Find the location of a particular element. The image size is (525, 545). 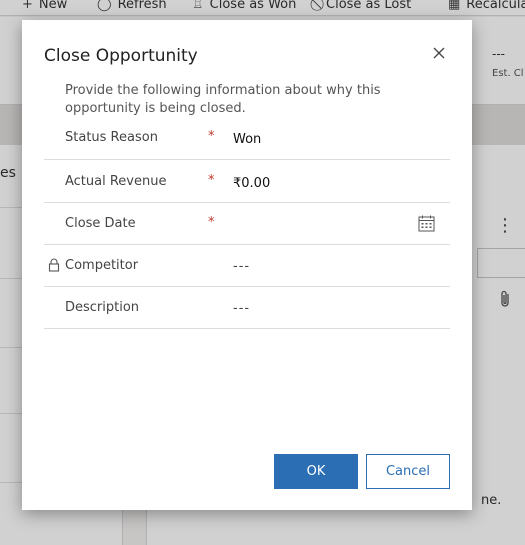

actual-revenue-input: ₹0.00 is located at coordinates (251, 183).